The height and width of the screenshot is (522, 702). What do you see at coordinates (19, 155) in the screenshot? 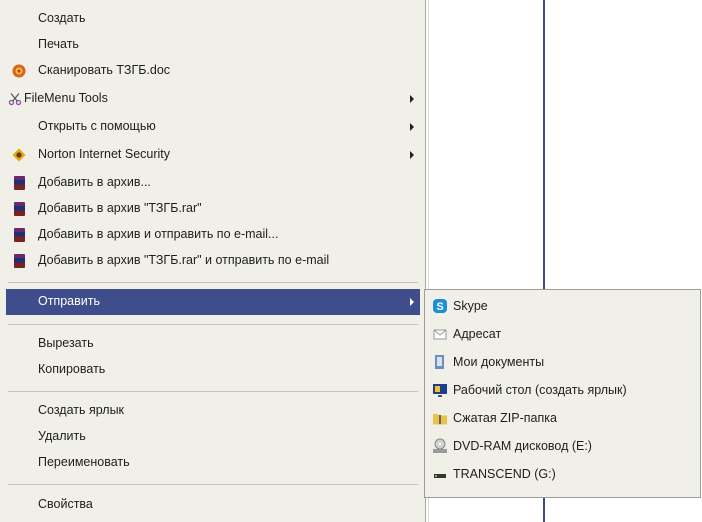
I see `norton-icon` at bounding box center [19, 155].